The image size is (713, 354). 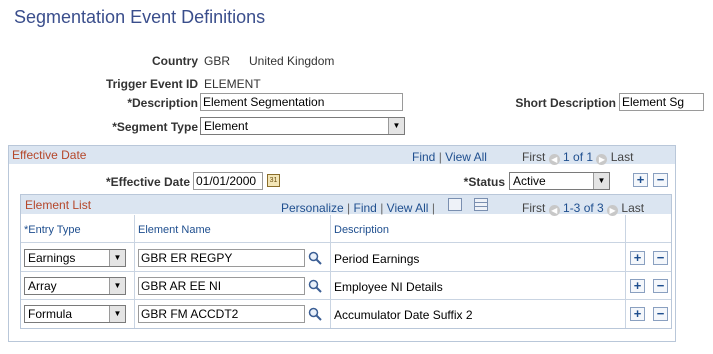 I want to click on effective-date-last: Last, so click(x=622, y=157).